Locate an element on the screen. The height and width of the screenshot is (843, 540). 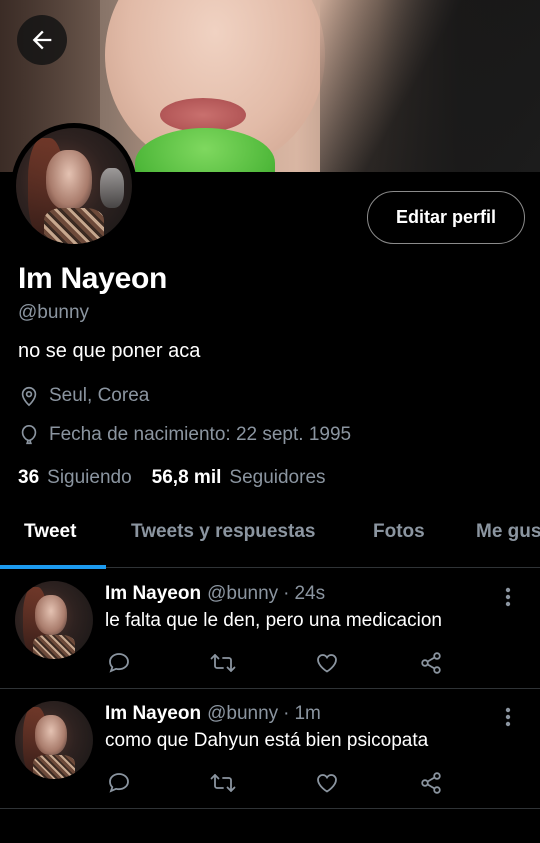
map-pin-icon is located at coordinates (29, 396).